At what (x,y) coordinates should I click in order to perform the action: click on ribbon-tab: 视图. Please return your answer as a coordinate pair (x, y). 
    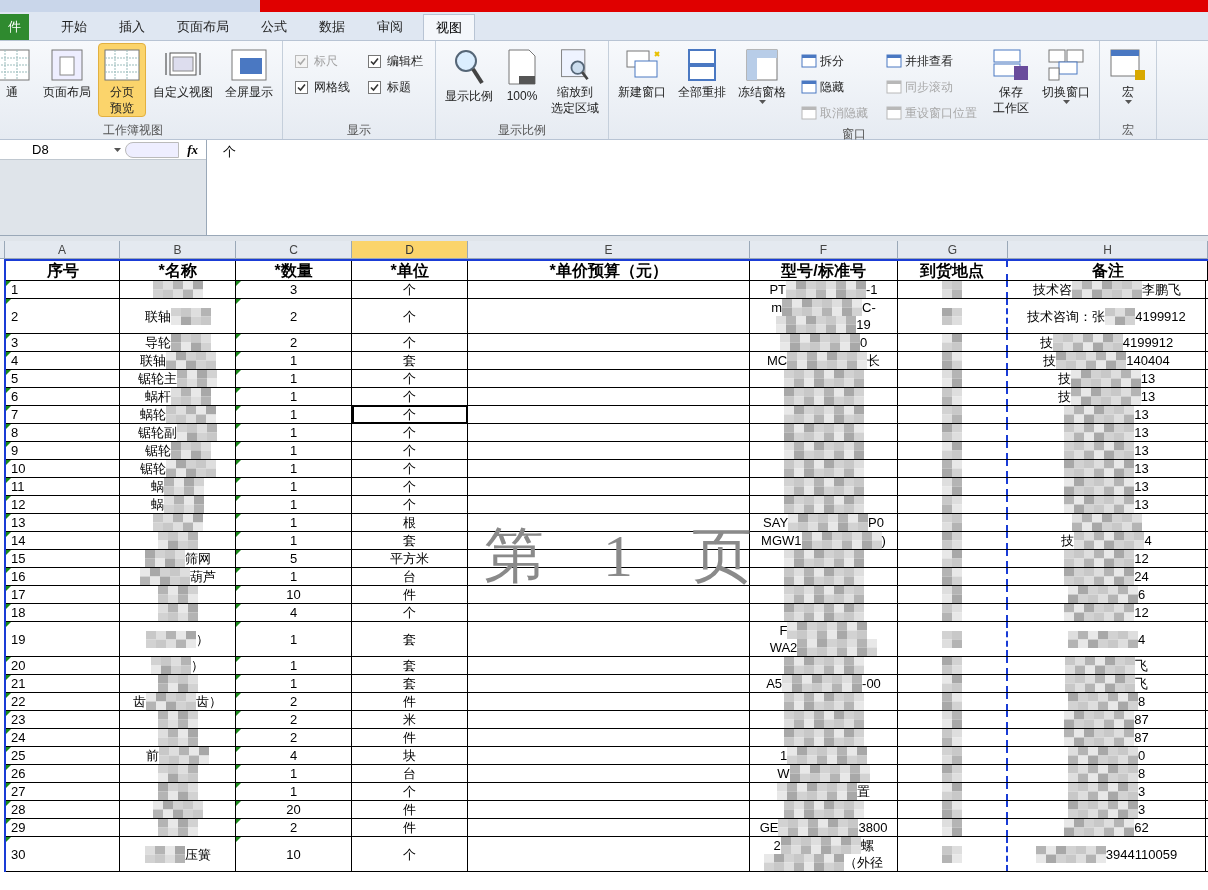
    Looking at the image, I should click on (449, 27).